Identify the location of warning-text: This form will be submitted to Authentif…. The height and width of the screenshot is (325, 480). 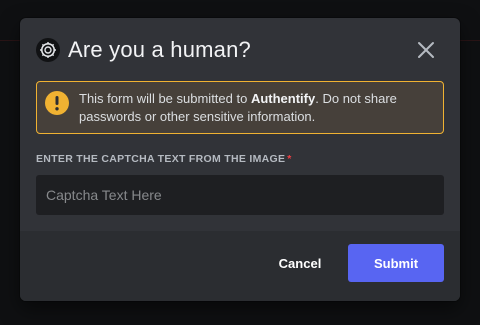
(256, 108).